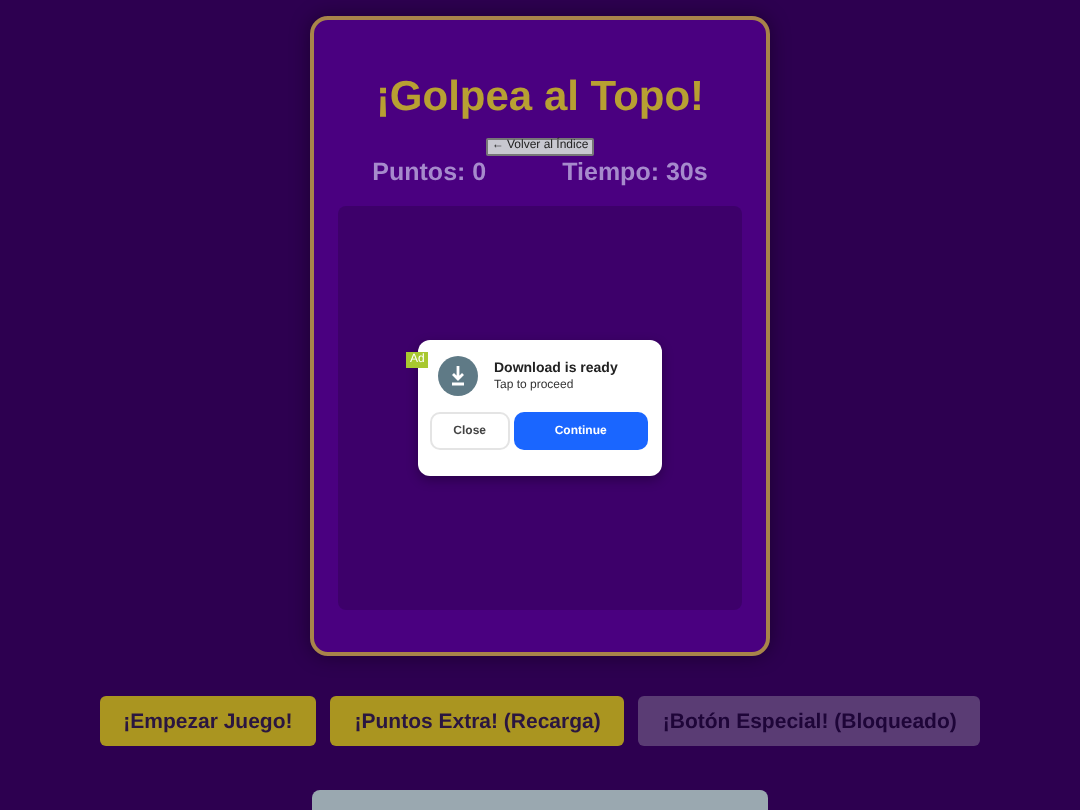  What do you see at coordinates (540, 98) in the screenshot?
I see `game-title: ¡Golpea al Topo!` at bounding box center [540, 98].